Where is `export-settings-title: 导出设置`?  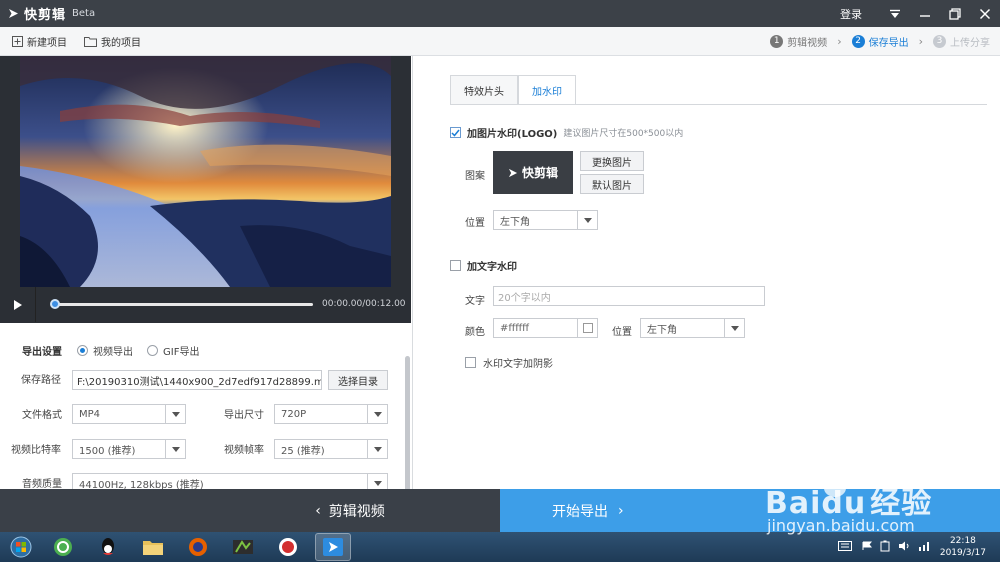 export-settings-title: 导出设置 is located at coordinates (42, 352).